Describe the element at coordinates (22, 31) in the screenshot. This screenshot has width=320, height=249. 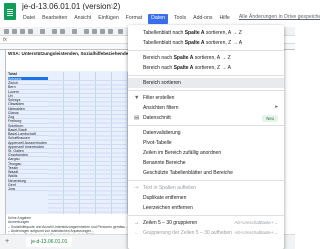
I see `print-icon` at that location.